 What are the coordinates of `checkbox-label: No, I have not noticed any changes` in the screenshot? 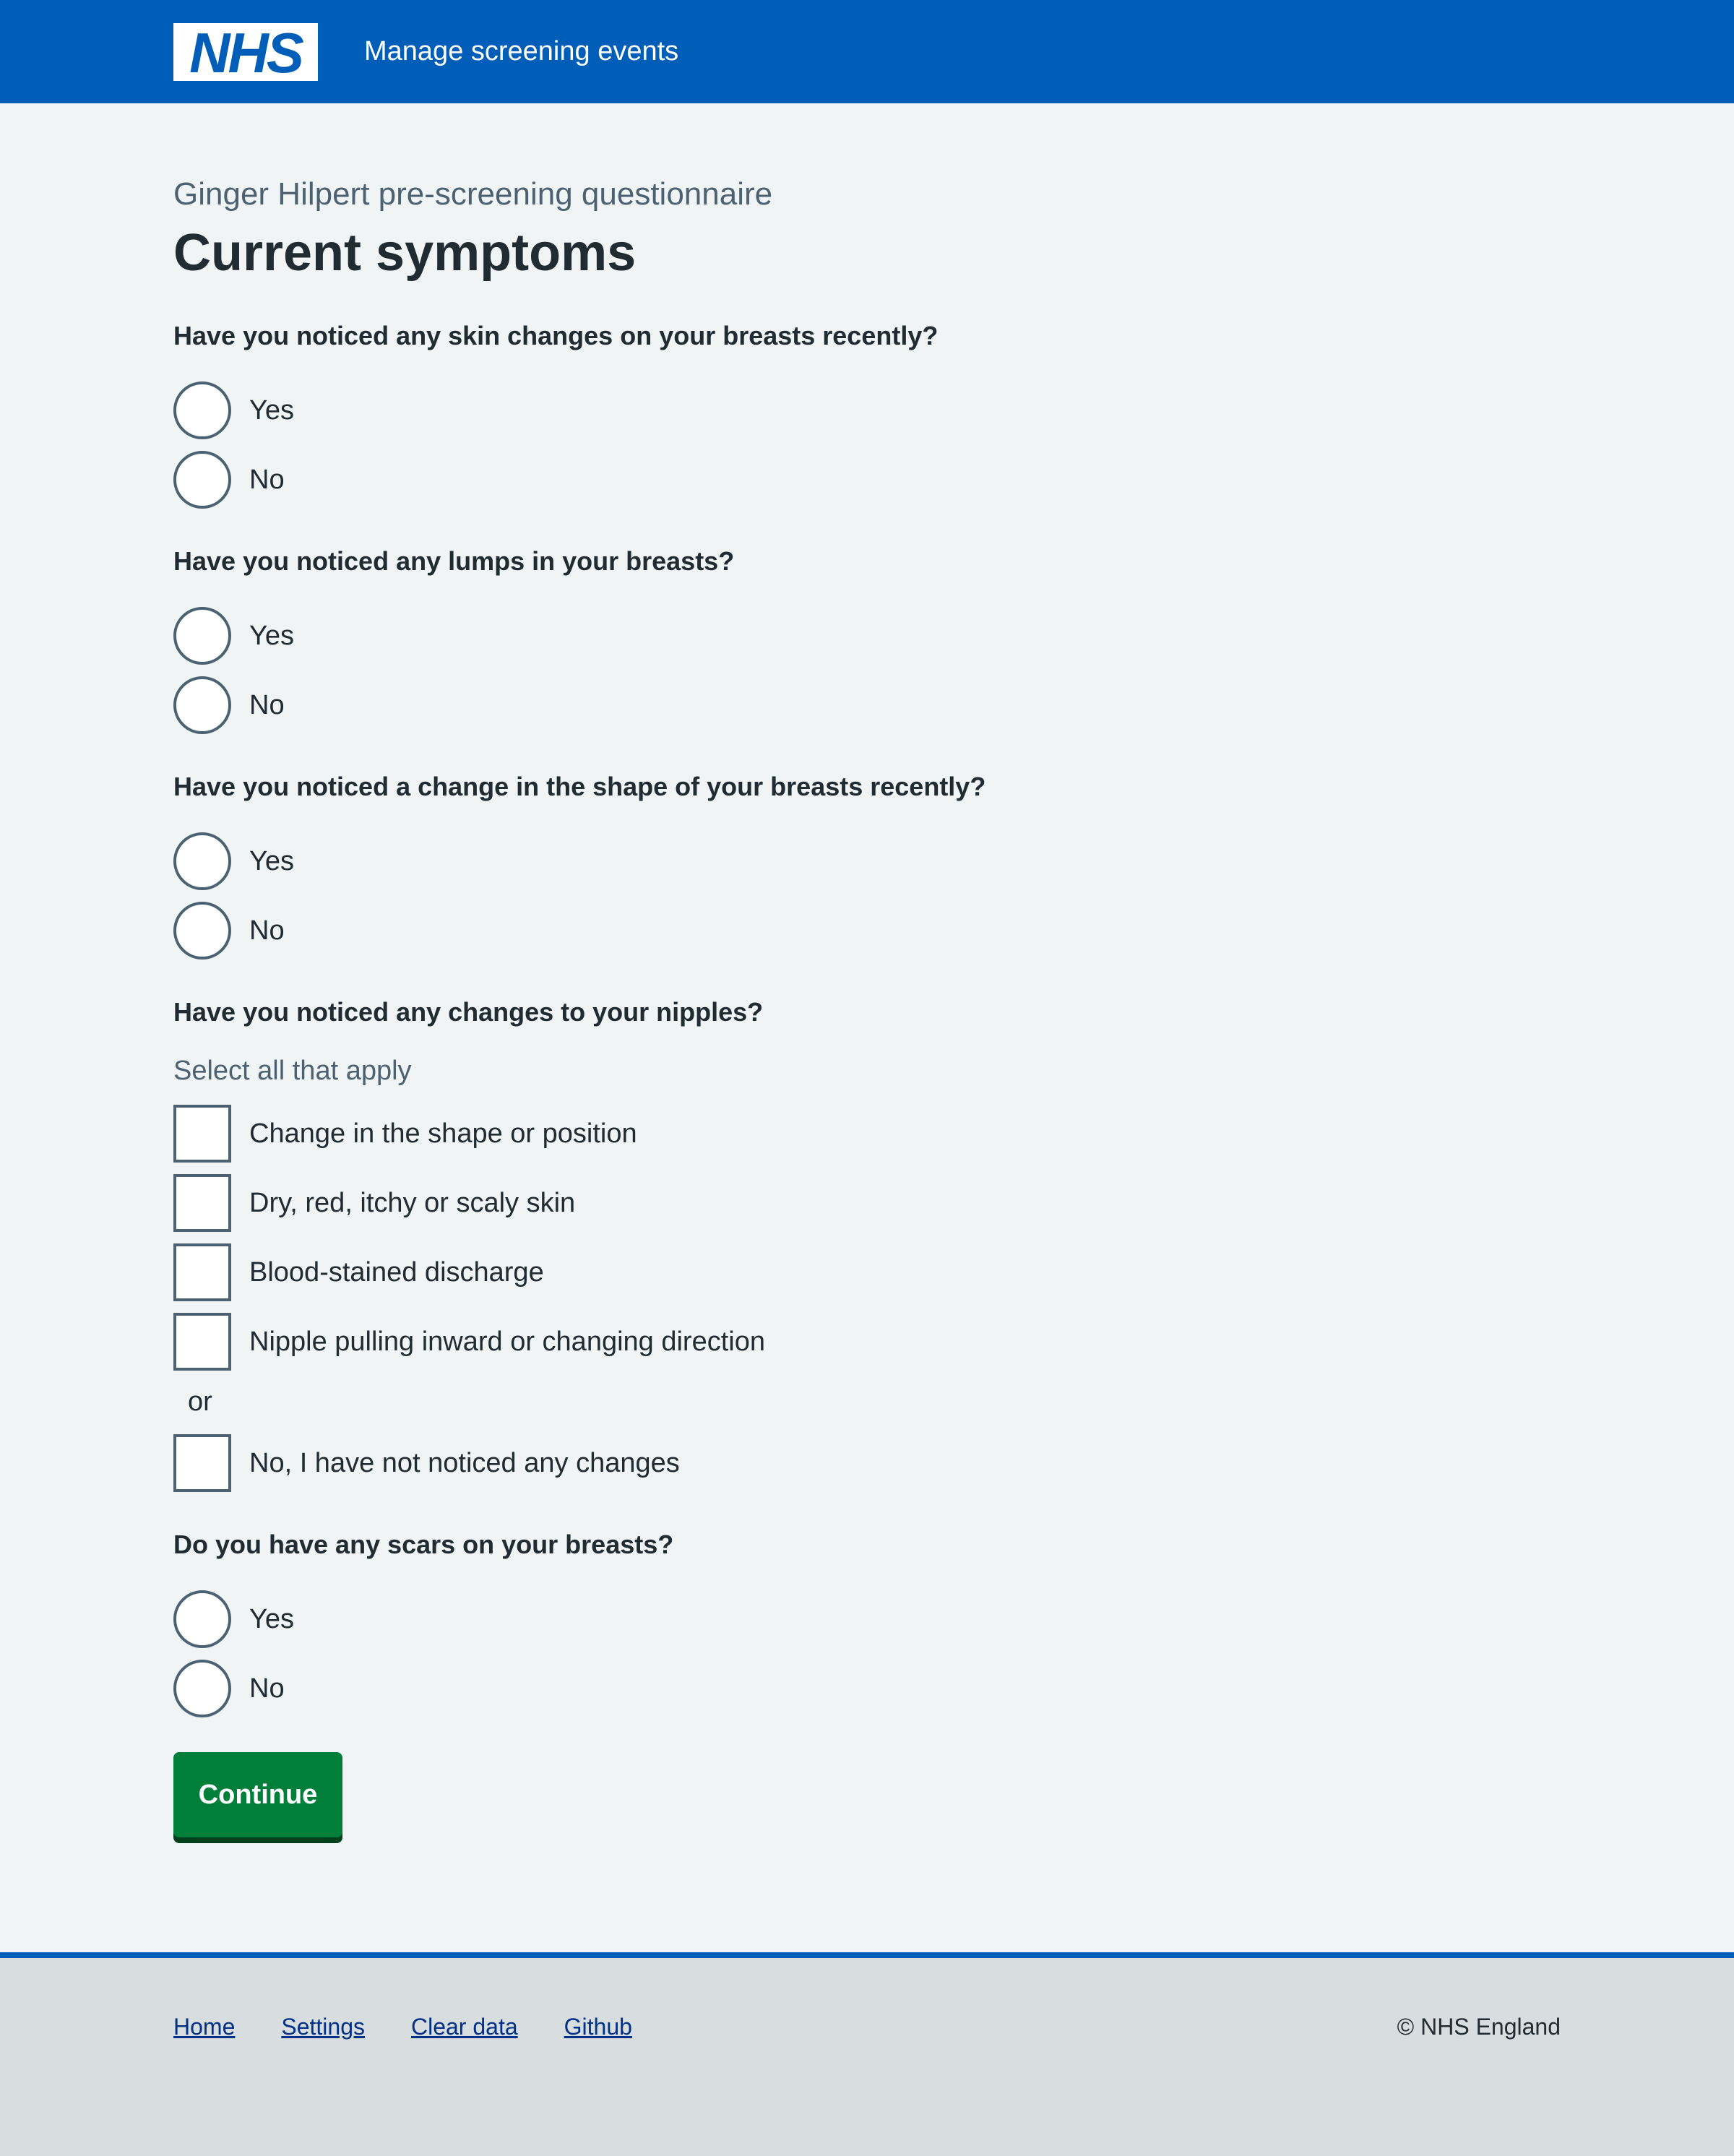 It's located at (464, 1463).